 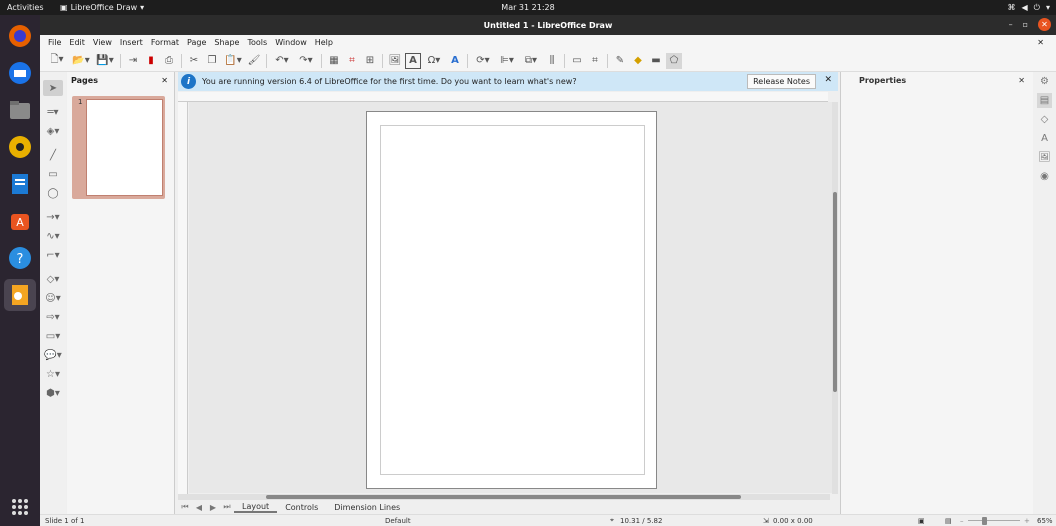 I want to click on close-window-button: ✕, so click(x=1044, y=24).